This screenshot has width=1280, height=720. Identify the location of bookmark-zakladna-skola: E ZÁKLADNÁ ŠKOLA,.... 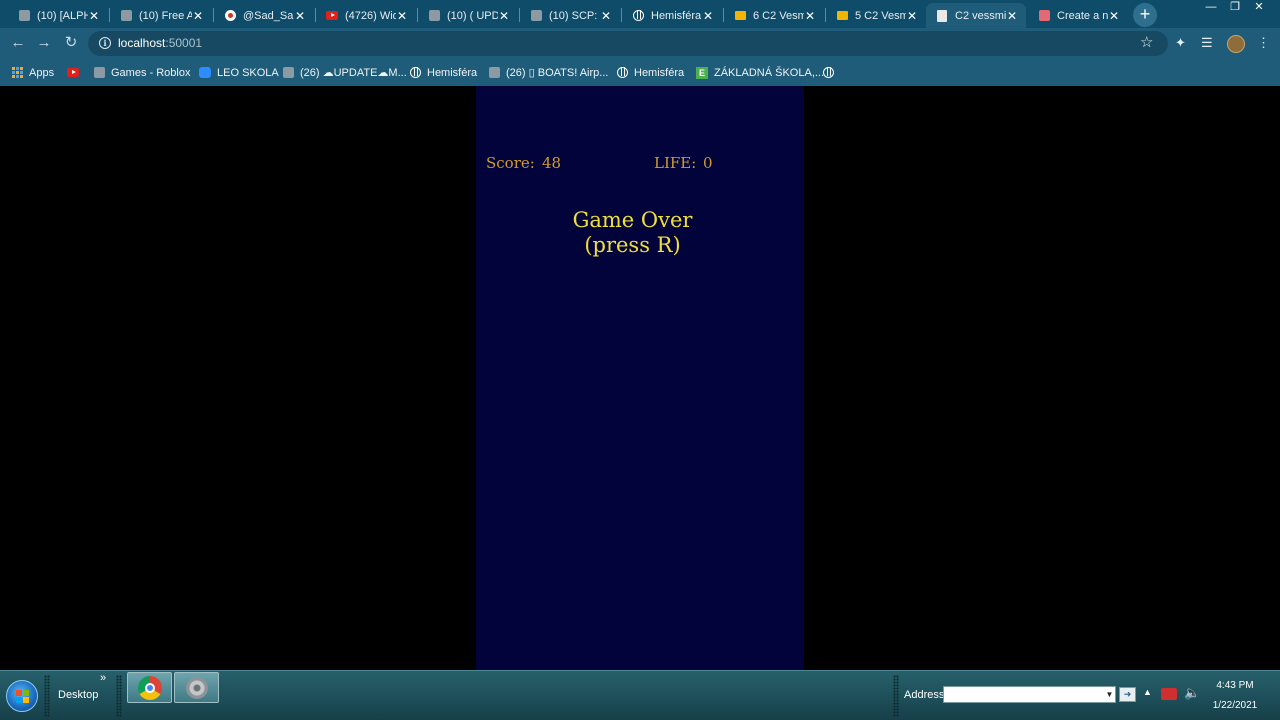
(760, 72).